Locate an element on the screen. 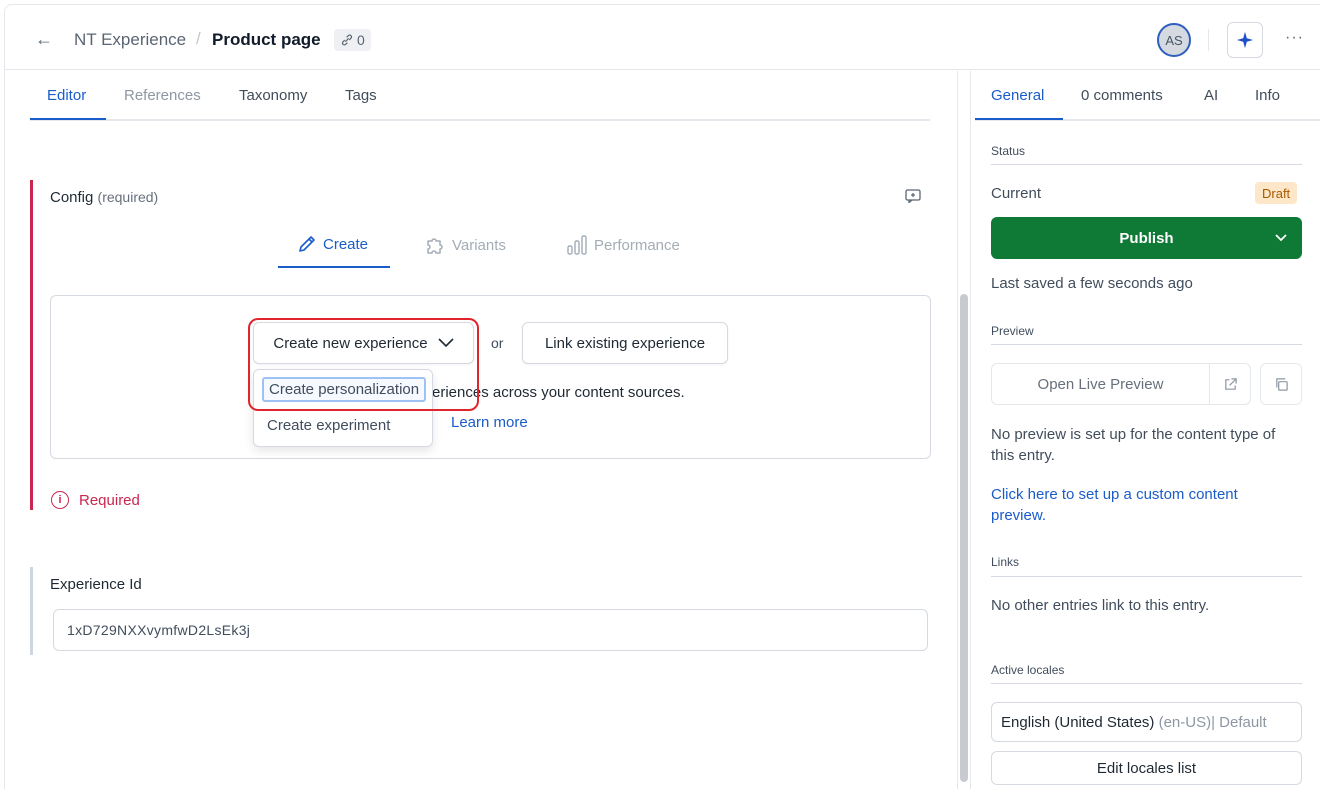 The width and height of the screenshot is (1320, 789). tab-info: Info is located at coordinates (1267, 95).